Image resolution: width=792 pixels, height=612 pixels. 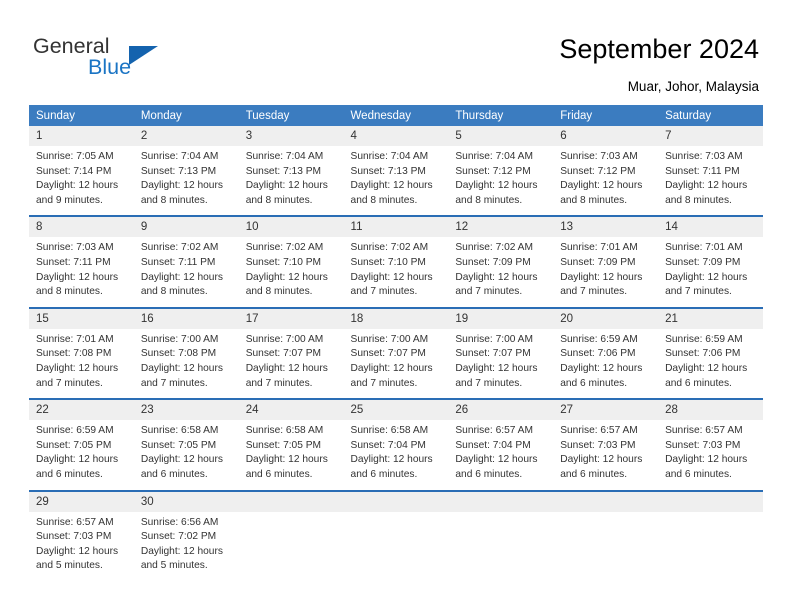 What do you see at coordinates (186, 501) in the screenshot?
I see `day-number: 30` at bounding box center [186, 501].